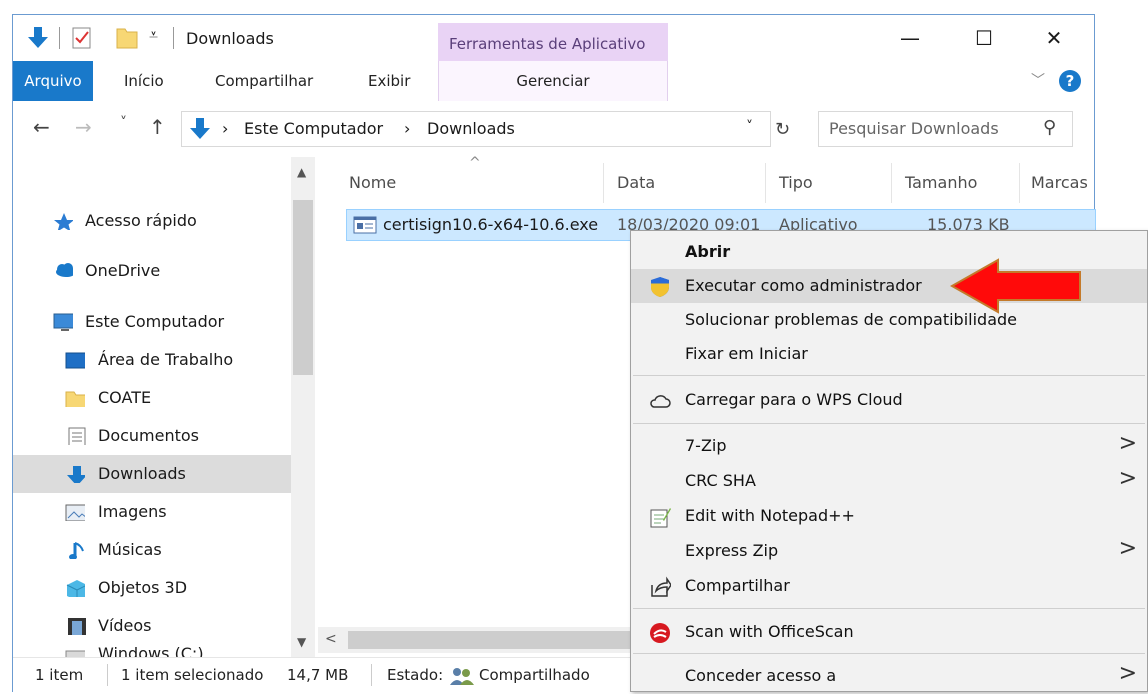 This screenshot has height=694, width=1148. Describe the element at coordinates (301, 642) in the screenshot. I see `scroll-down-icon: ▼` at that location.